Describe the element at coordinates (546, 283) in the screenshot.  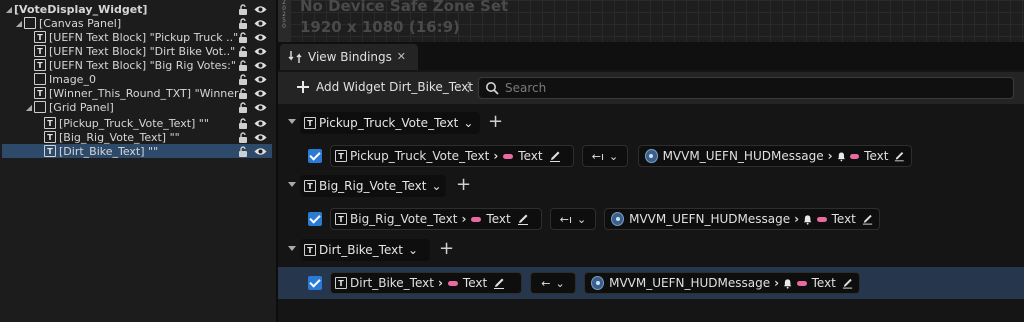
I see `binding-mode-icon: ←` at that location.